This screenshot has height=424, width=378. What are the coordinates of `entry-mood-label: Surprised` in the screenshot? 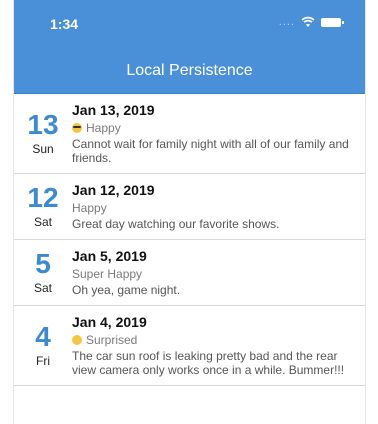 It's located at (112, 340).